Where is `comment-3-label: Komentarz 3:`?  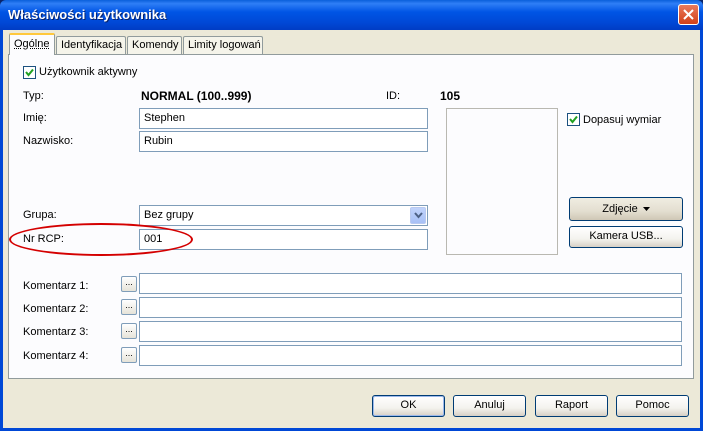 comment-3-label: Komentarz 3: is located at coordinates (56, 332).